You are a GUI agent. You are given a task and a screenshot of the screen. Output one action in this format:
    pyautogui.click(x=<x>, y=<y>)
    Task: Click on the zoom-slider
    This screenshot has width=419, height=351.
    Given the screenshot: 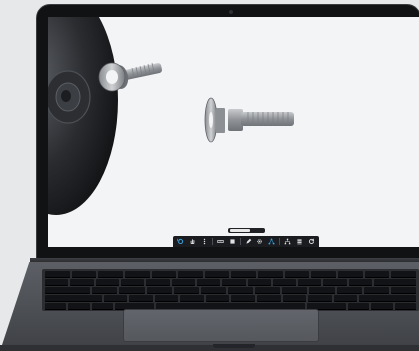 What is the action you would take?
    pyautogui.click(x=246, y=230)
    